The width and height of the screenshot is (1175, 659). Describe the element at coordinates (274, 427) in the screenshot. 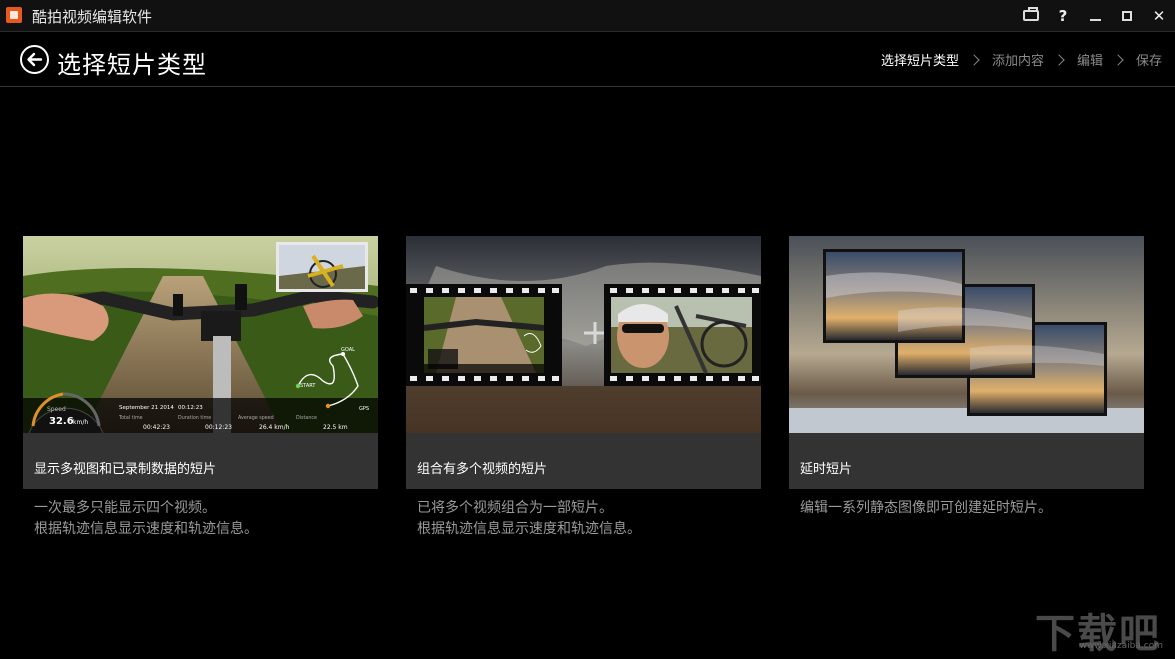

I see `avg-speed-value: 26.4 km/h` at that location.